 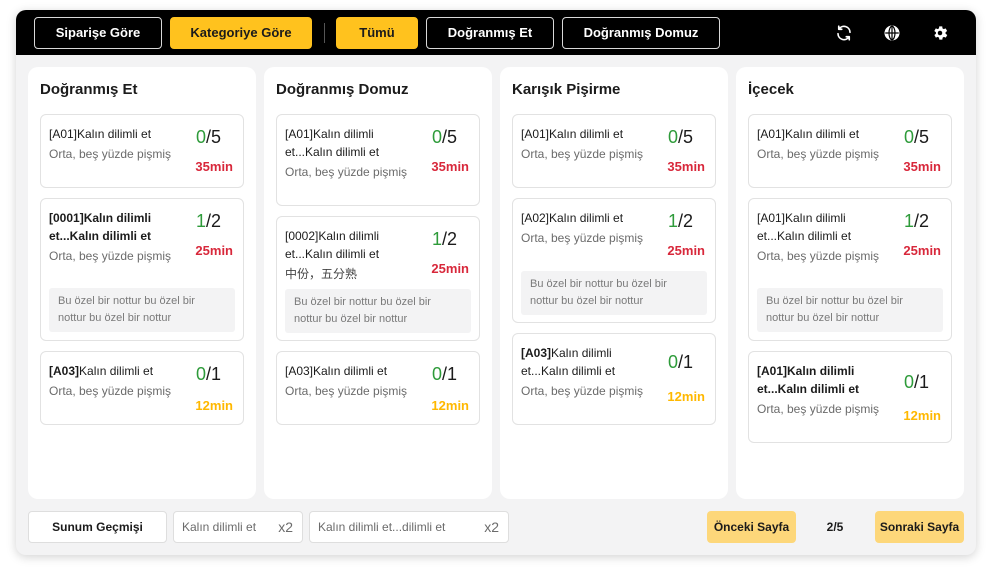 I want to click on serve-history-button: Sunum Geçmişi, so click(x=97, y=527).